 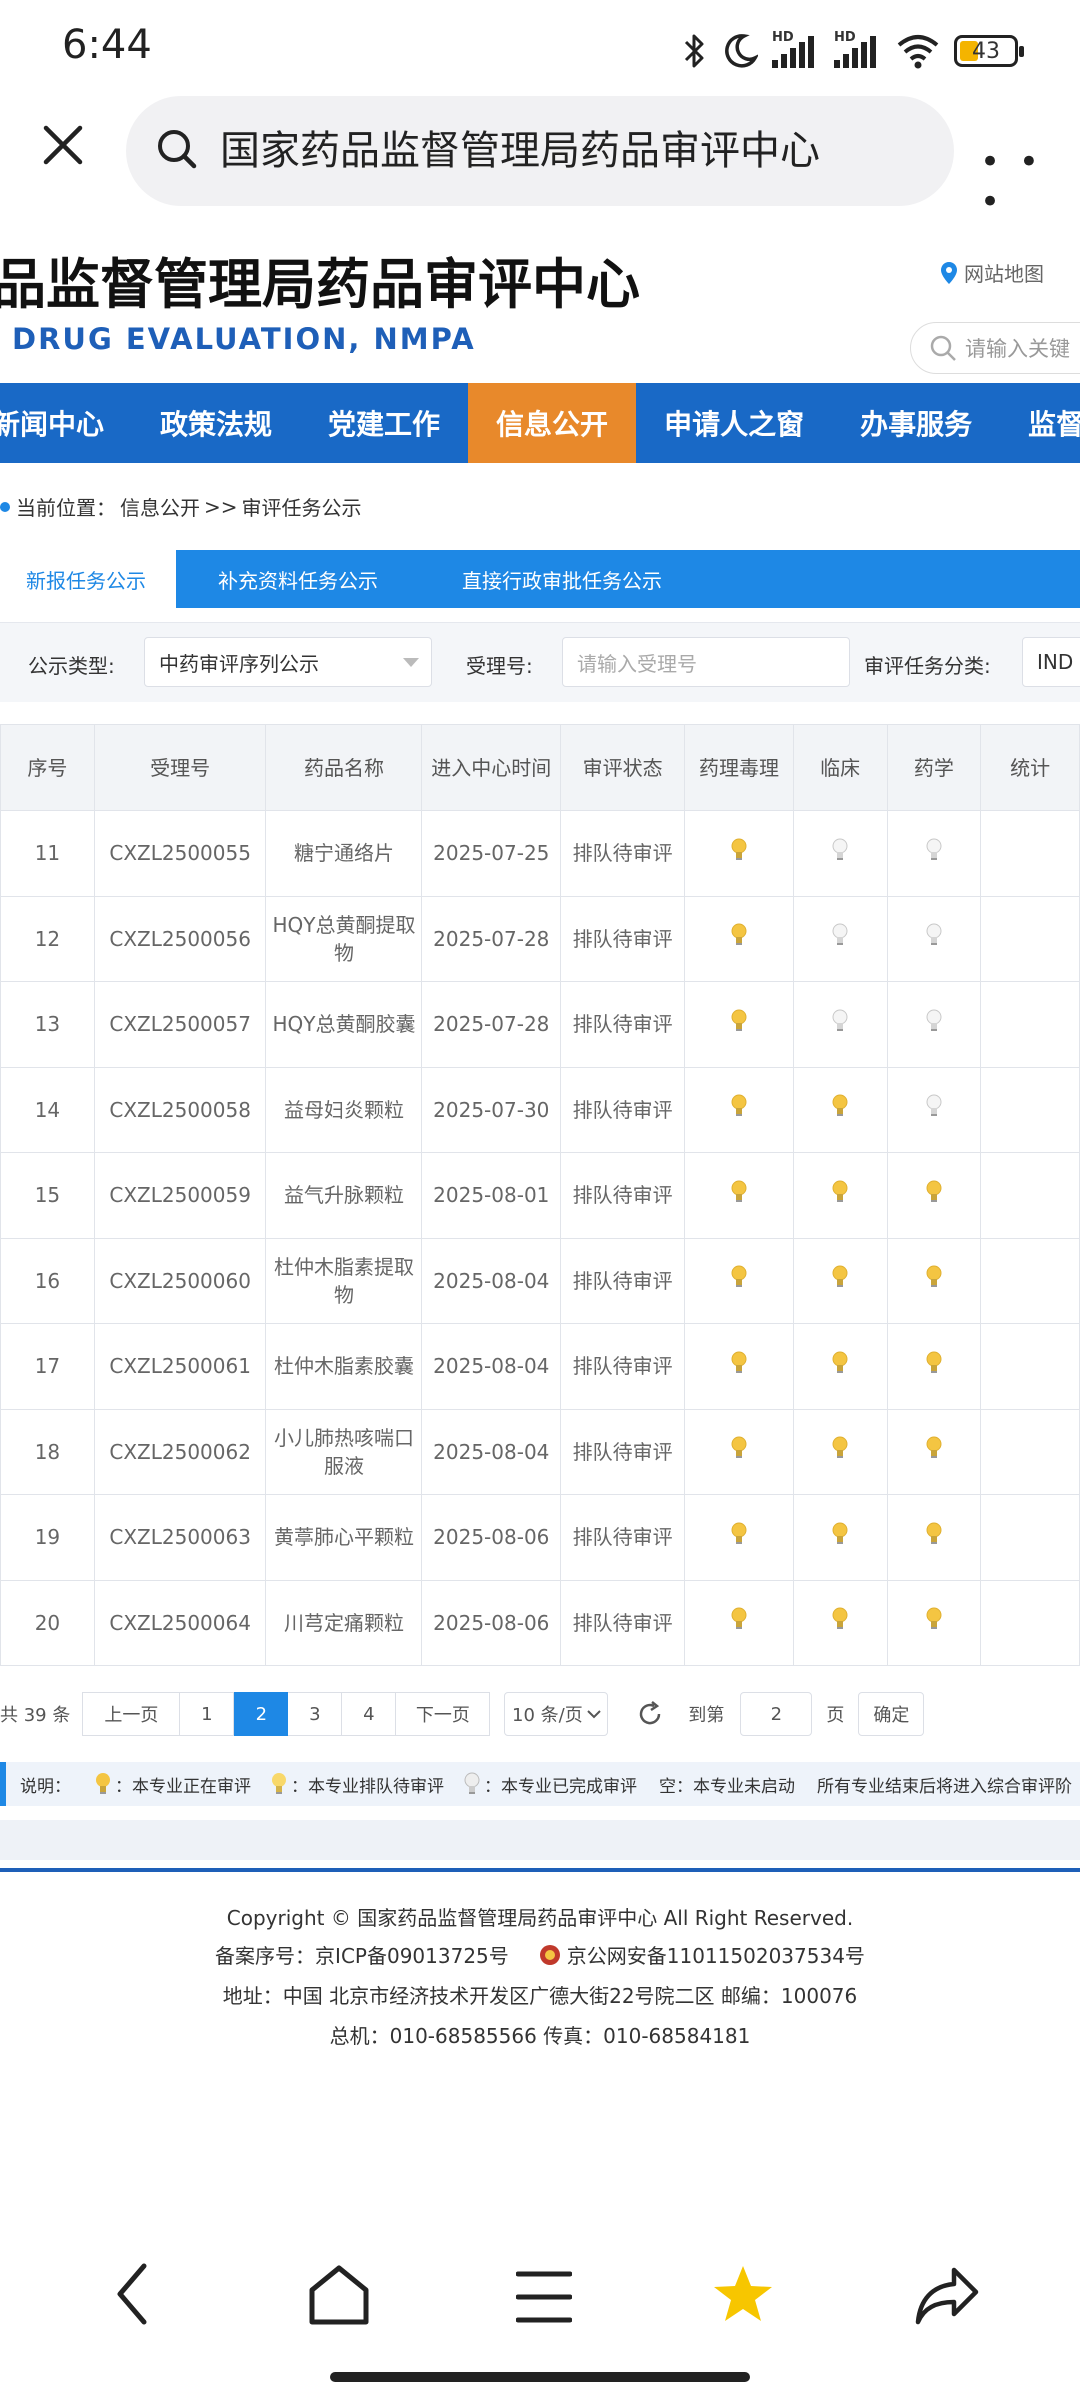 I want to click on cell-drug-name: 糖宁通络片, so click(x=344, y=853).